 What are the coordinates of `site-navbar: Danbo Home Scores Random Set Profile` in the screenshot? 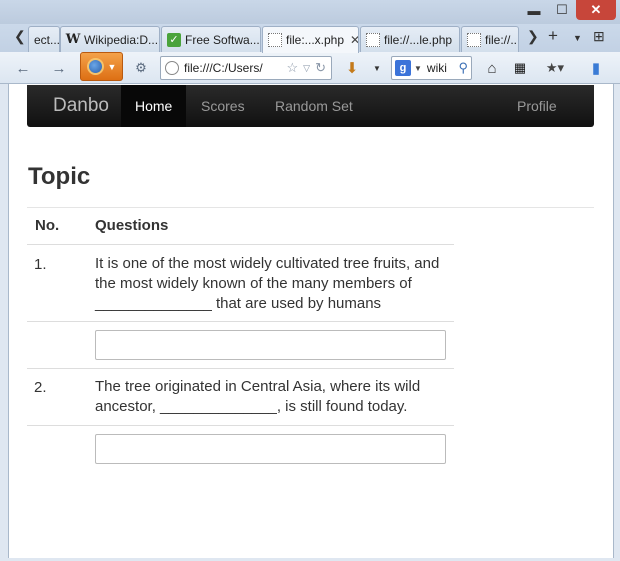 It's located at (310, 106).